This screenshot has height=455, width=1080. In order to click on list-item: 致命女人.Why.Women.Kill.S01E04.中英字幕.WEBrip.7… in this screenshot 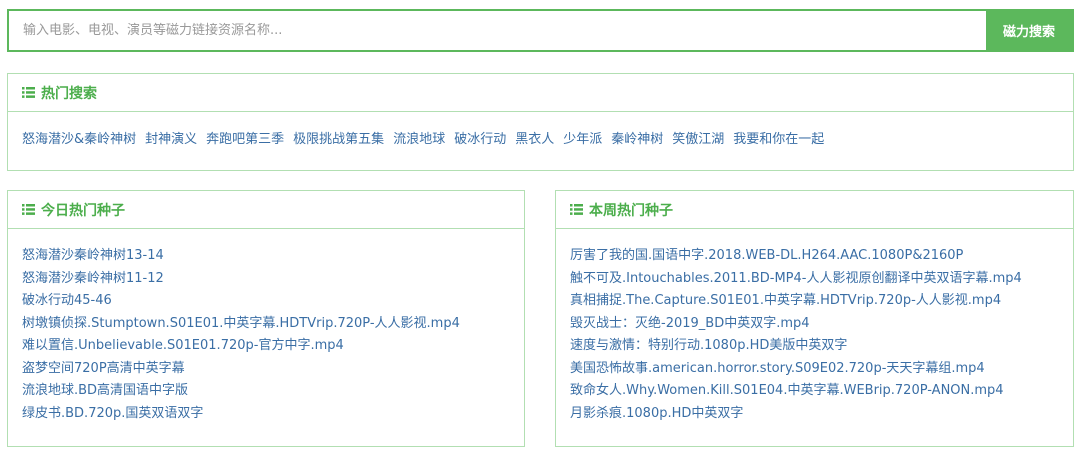, I will do `click(814, 391)`.